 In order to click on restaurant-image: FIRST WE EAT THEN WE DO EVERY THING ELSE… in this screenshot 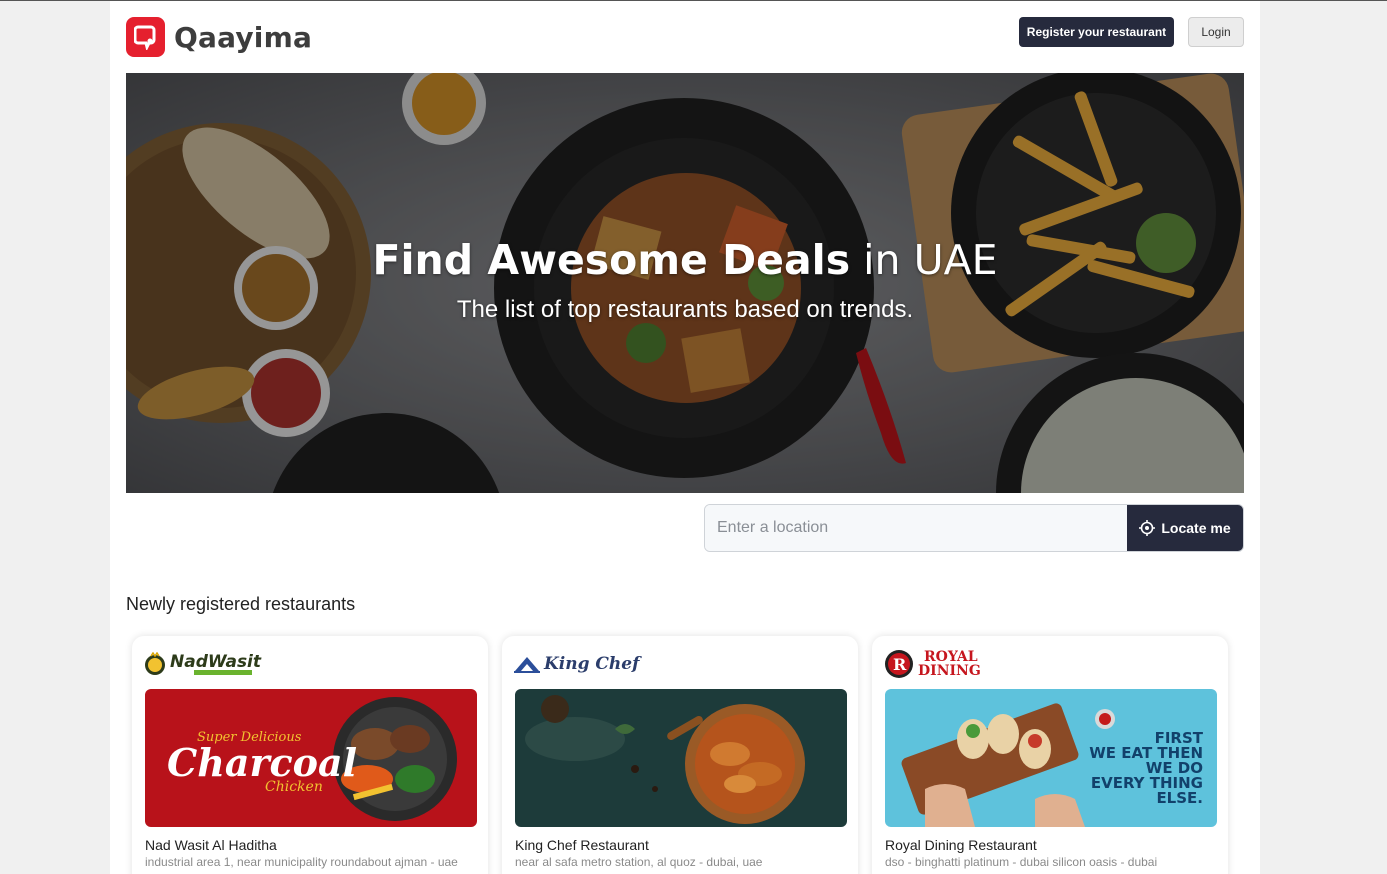, I will do `click(1051, 758)`.